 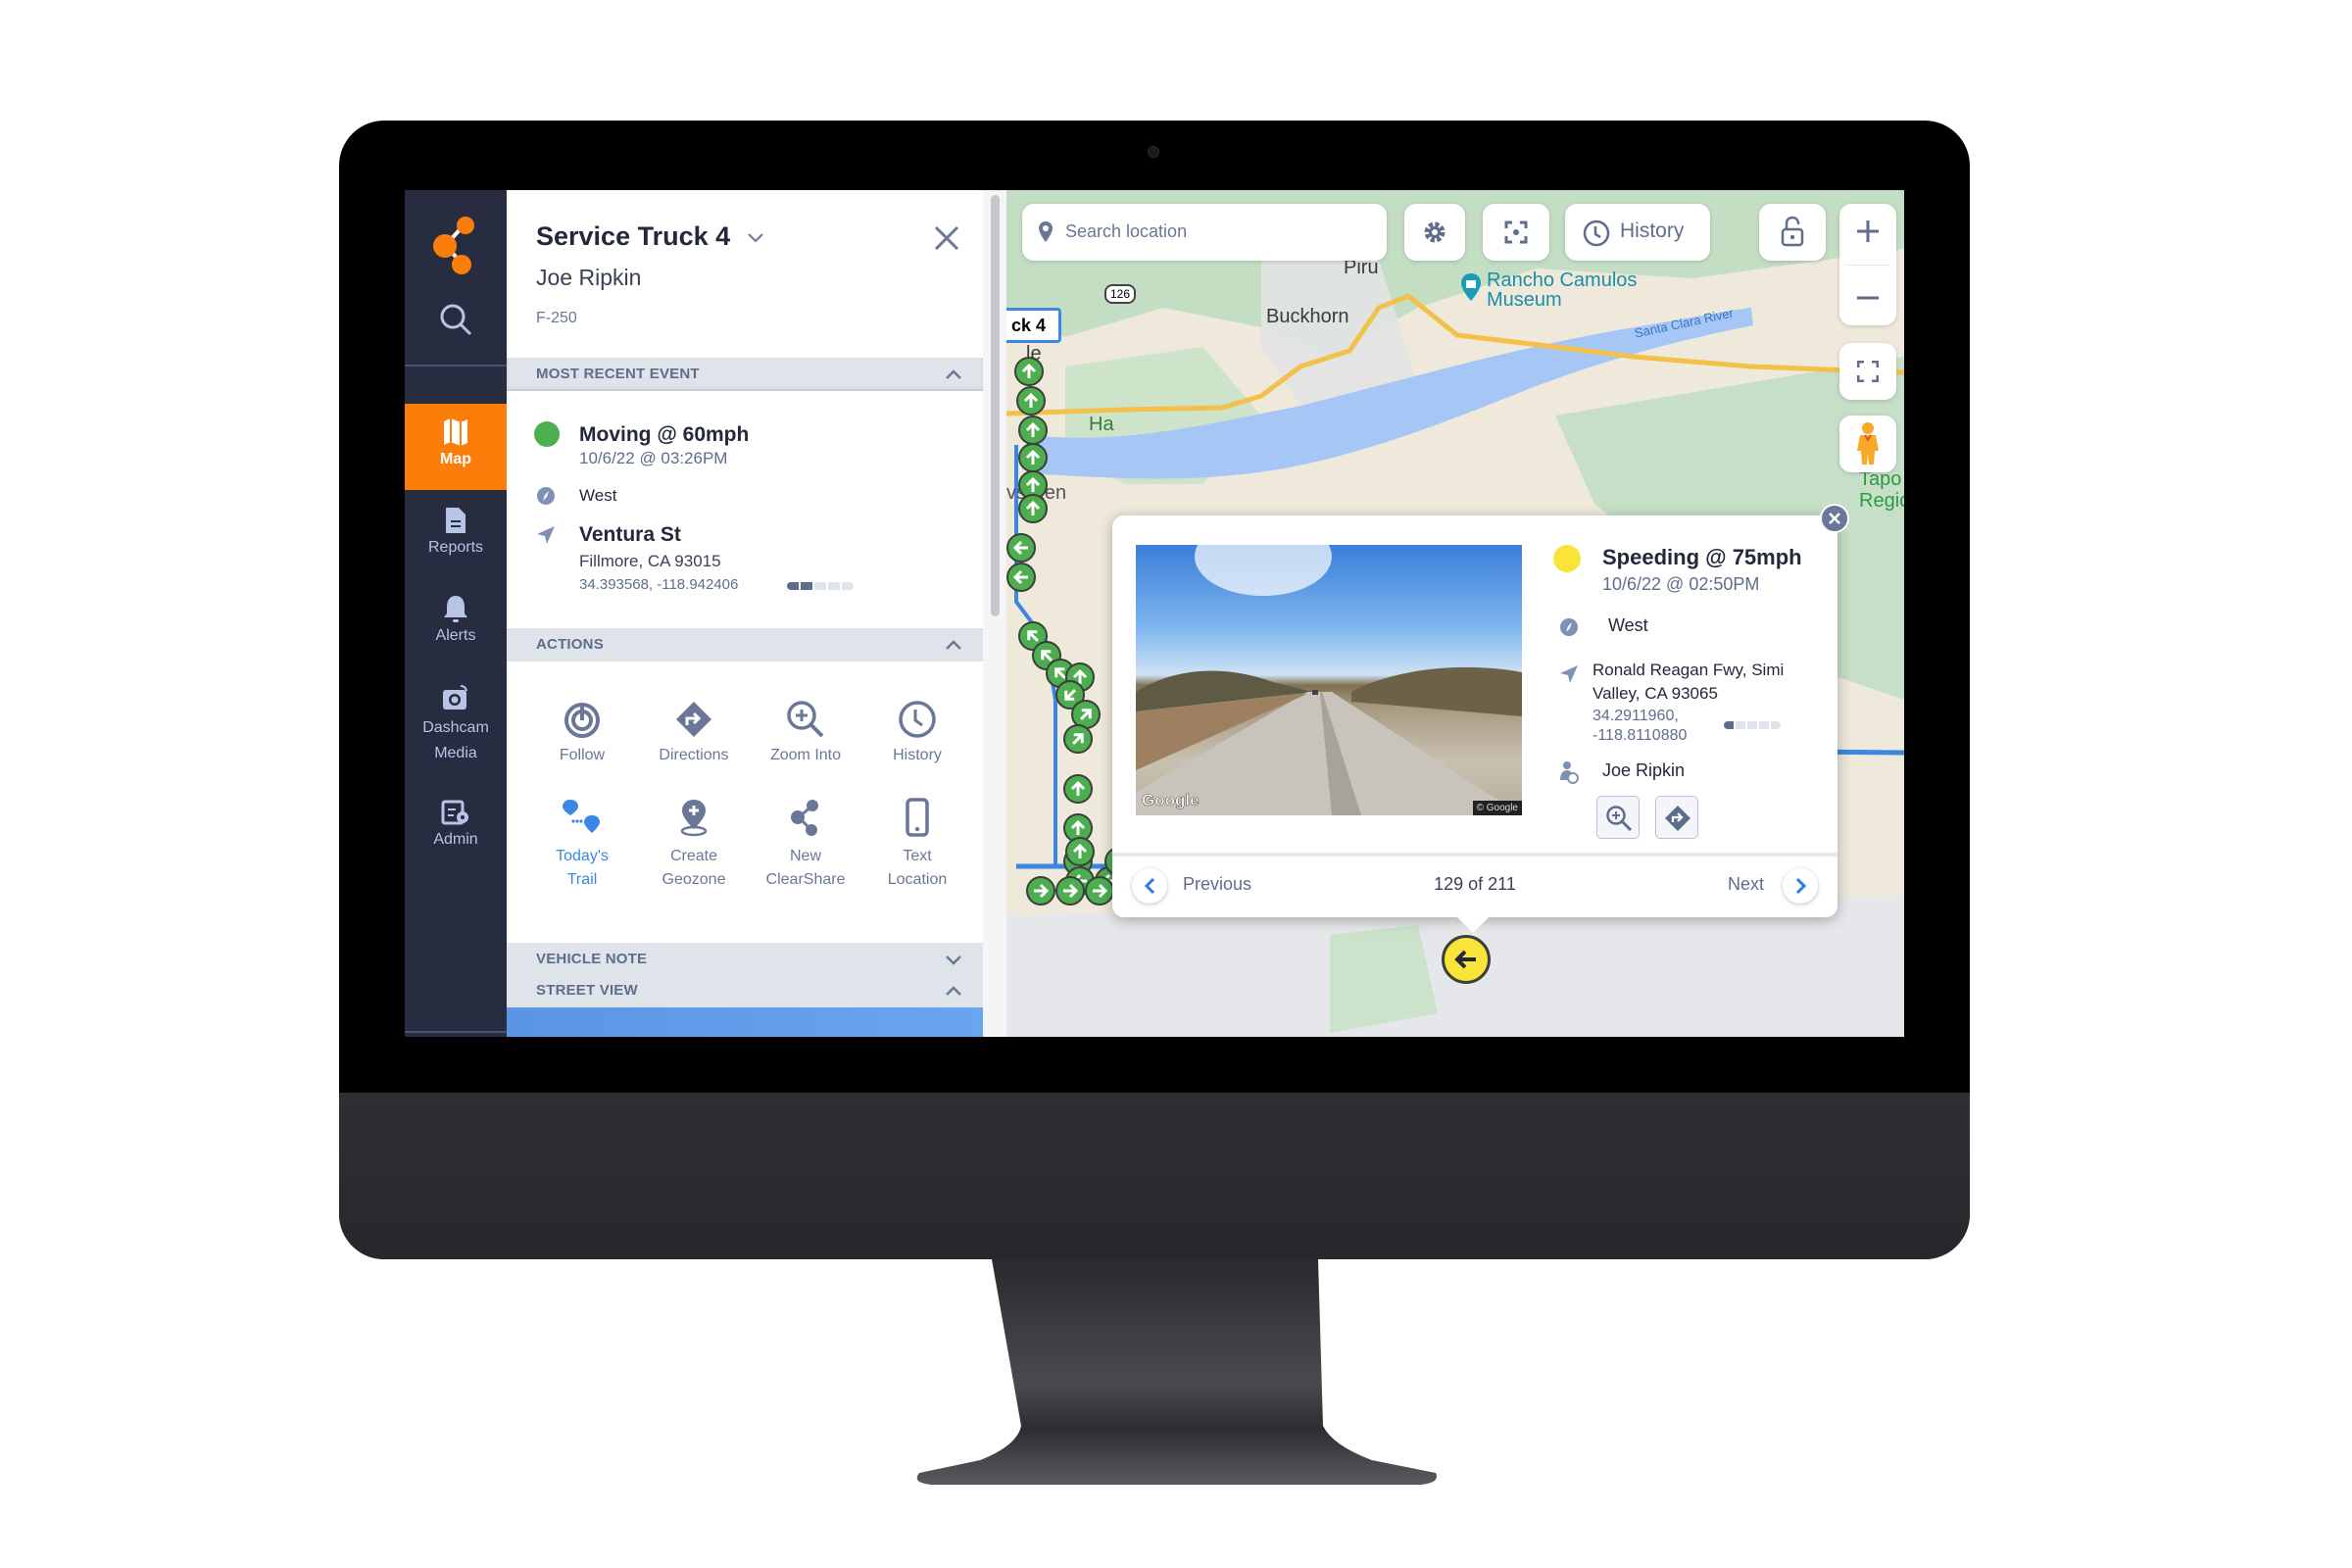 I want to click on action-zoom-into: Zoom Into, so click(x=805, y=732).